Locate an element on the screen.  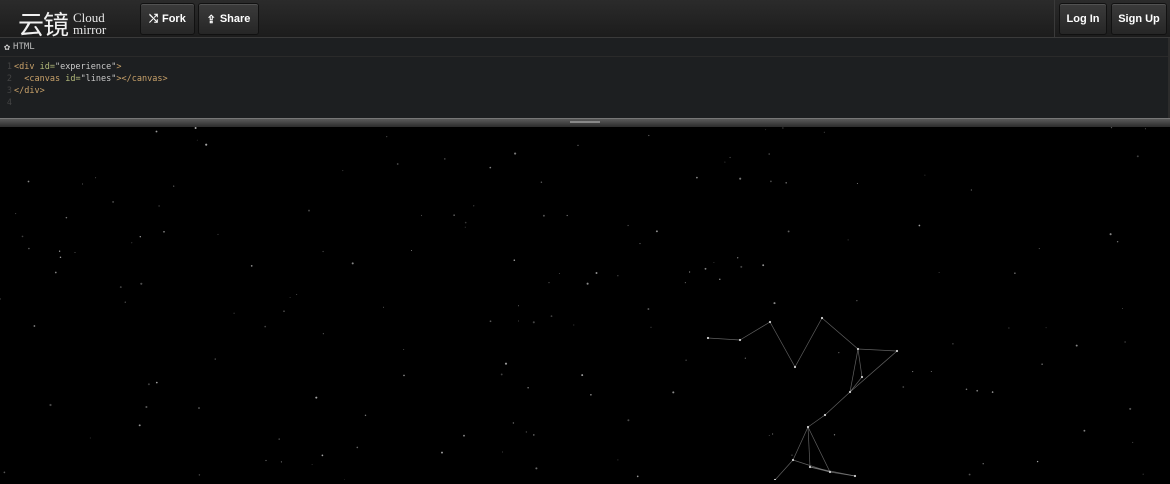
fork-button: ⤭ Fork is located at coordinates (167, 19).